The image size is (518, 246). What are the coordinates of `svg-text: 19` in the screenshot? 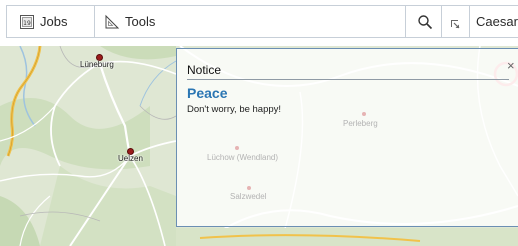 It's located at (27, 23).